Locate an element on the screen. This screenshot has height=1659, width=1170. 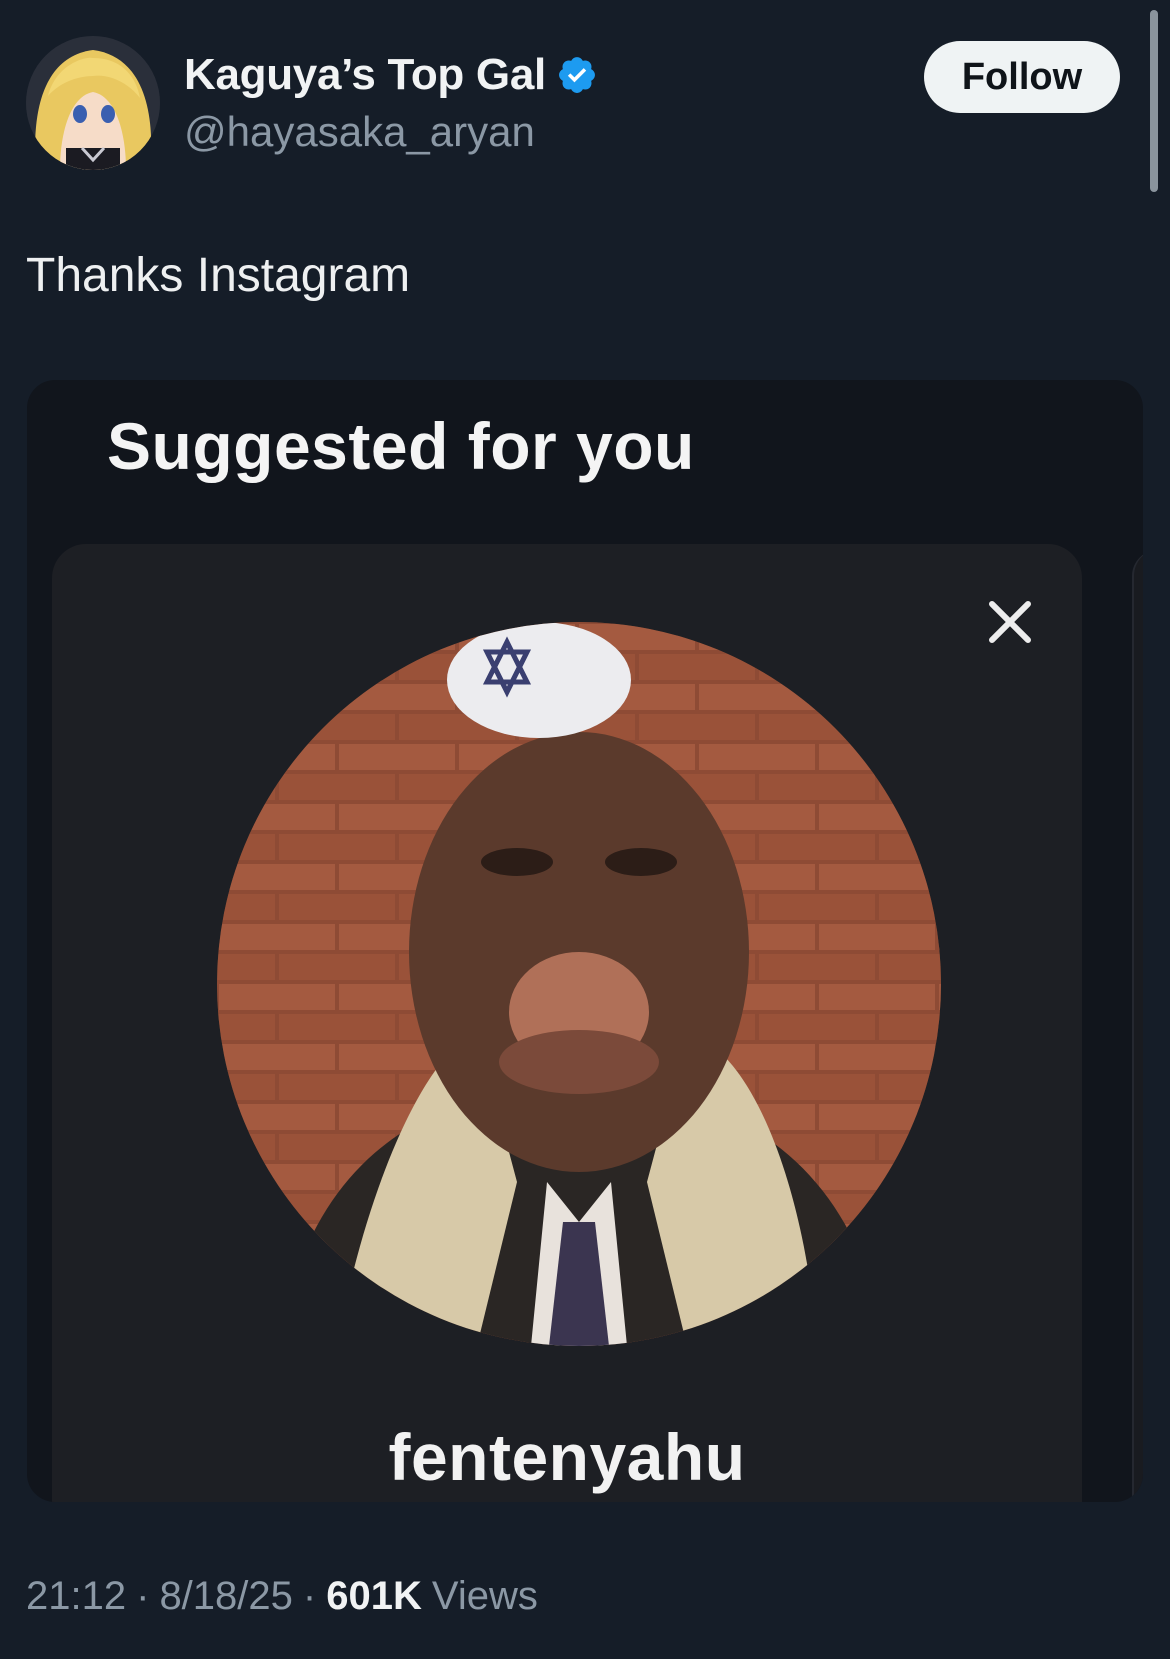
tweet-header: Kaguya’s Top Gal @hayasaka_aryan Follow is located at coordinates (578, 106).